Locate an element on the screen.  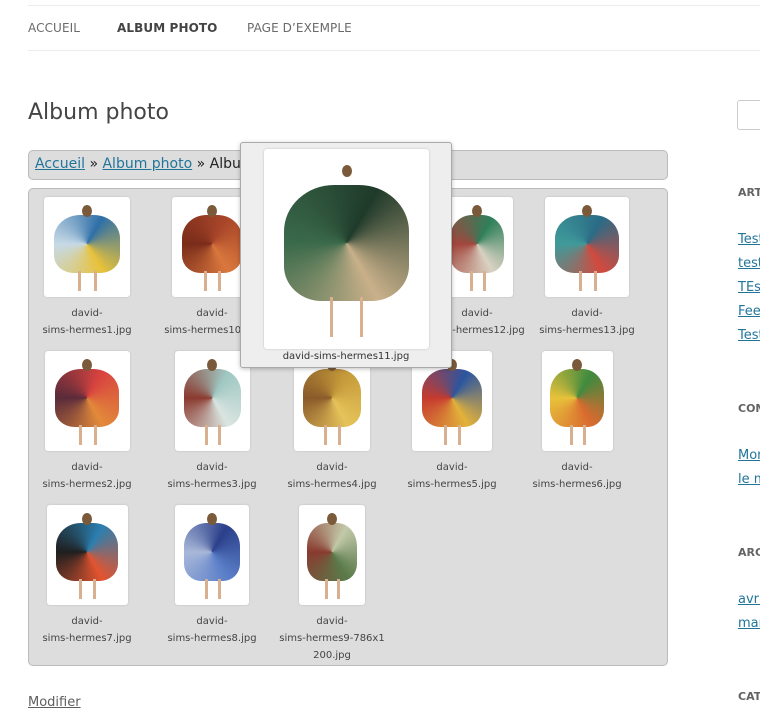
breadcrumb-parent-link: Album photo is located at coordinates (147, 164).